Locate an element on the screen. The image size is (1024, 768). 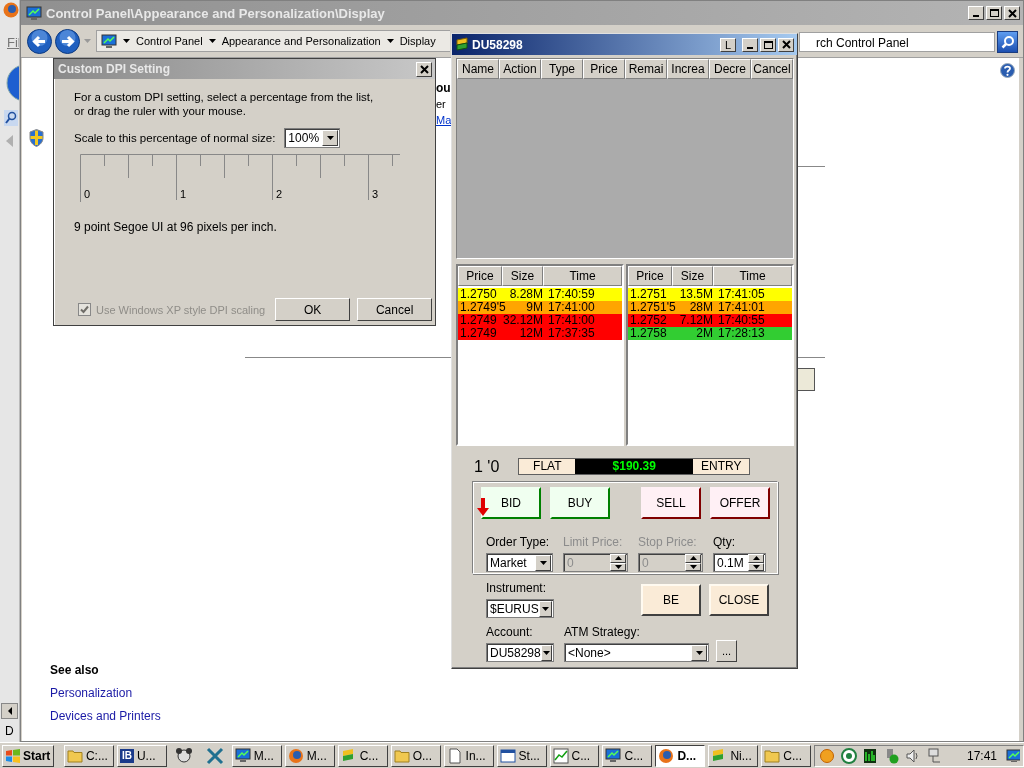
column-header: Action is located at coordinates (520, 69).